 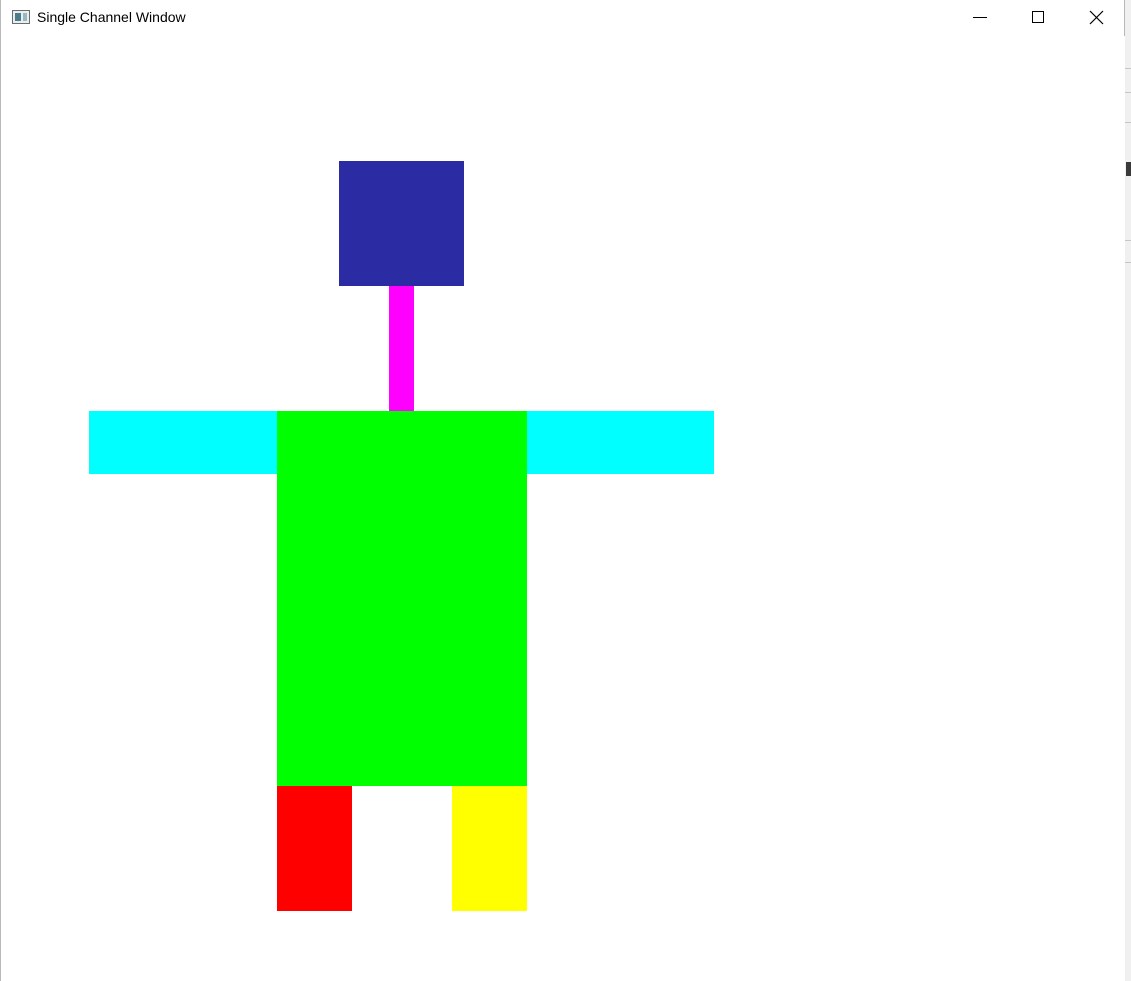 What do you see at coordinates (21, 17) in the screenshot?
I see `app-icon` at bounding box center [21, 17].